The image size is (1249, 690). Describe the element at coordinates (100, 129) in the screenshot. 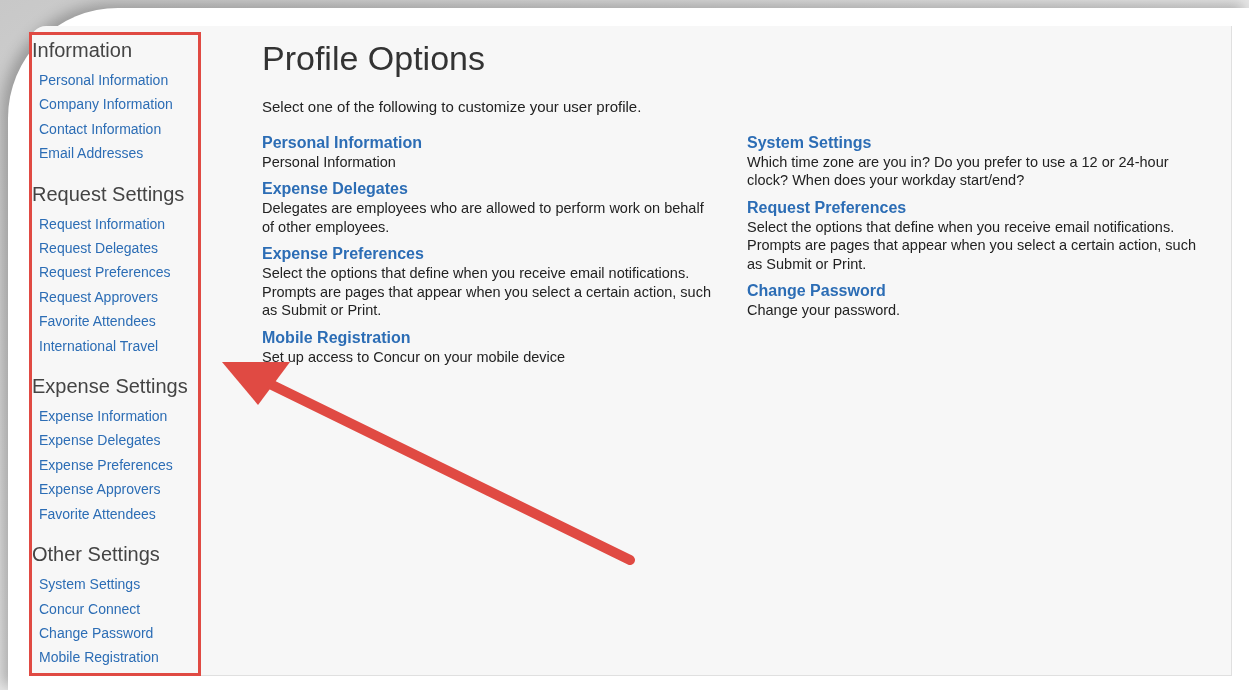

I see `sidebar-link: Contact Information` at that location.